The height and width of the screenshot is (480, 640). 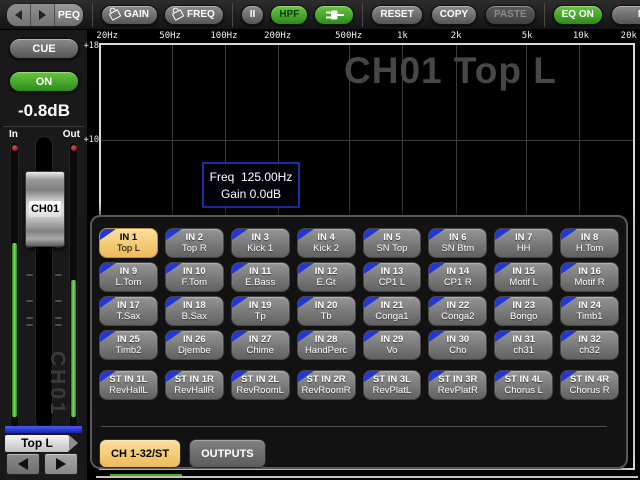 I want to click on channel-button: IN 28 HandPerc, so click(x=326, y=345).